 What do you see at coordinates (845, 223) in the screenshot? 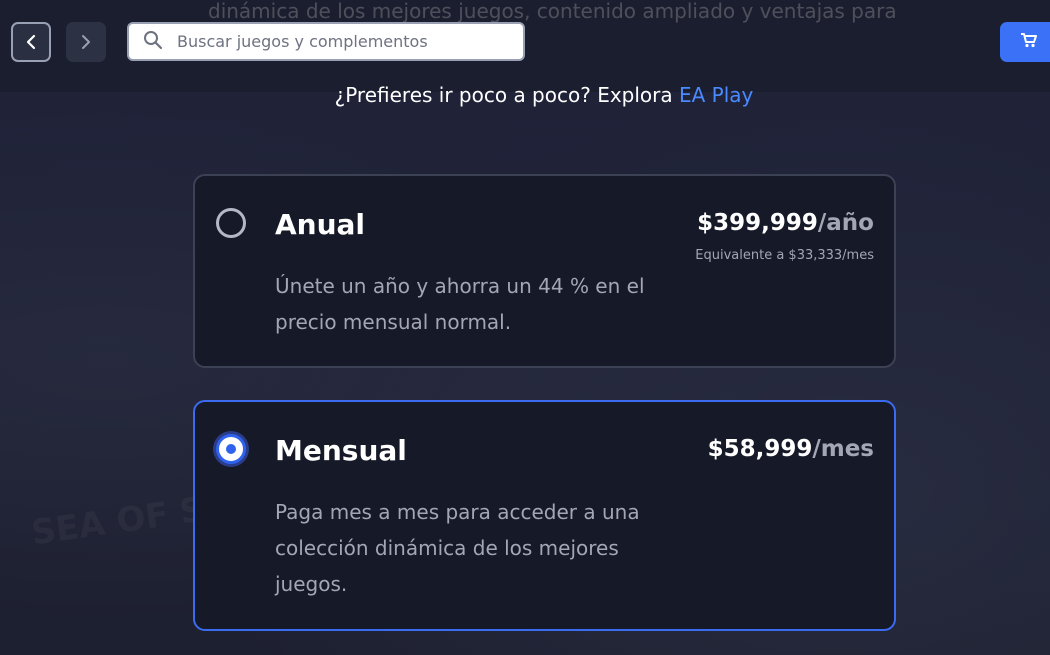
I see `plan-annual-price-unit: /año` at bounding box center [845, 223].